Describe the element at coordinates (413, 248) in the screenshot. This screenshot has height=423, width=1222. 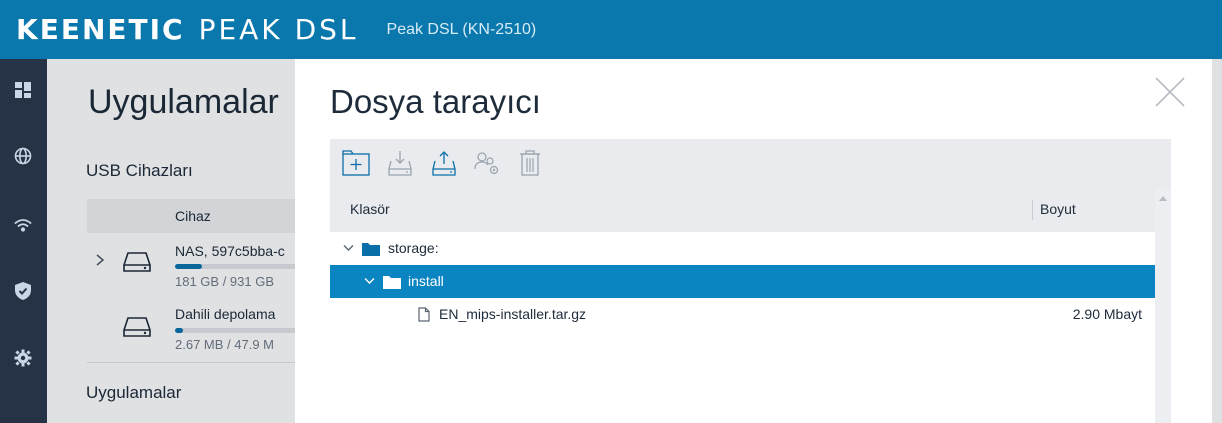
I see `tree-item-label: storage:` at that location.